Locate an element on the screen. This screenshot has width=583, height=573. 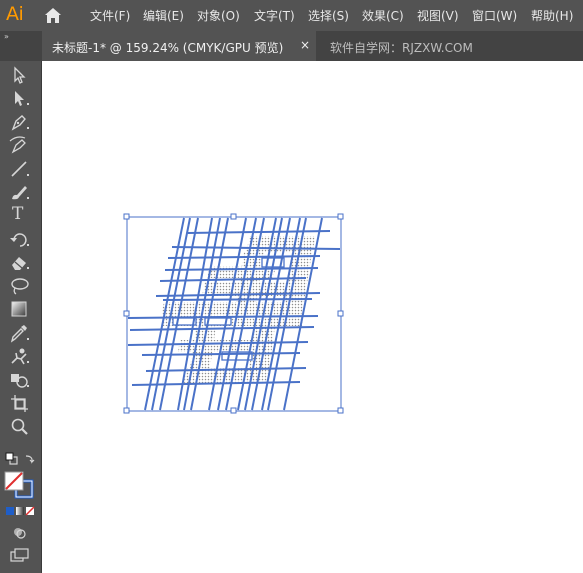
collapse-panel-icon: » is located at coordinates (6, 36).